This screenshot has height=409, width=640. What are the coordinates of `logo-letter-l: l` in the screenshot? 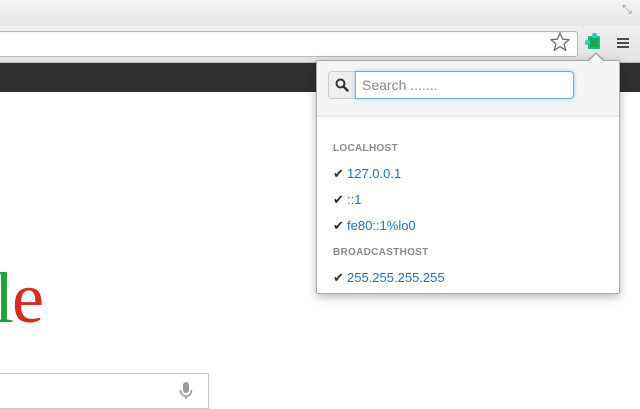 It's located at (7, 298).